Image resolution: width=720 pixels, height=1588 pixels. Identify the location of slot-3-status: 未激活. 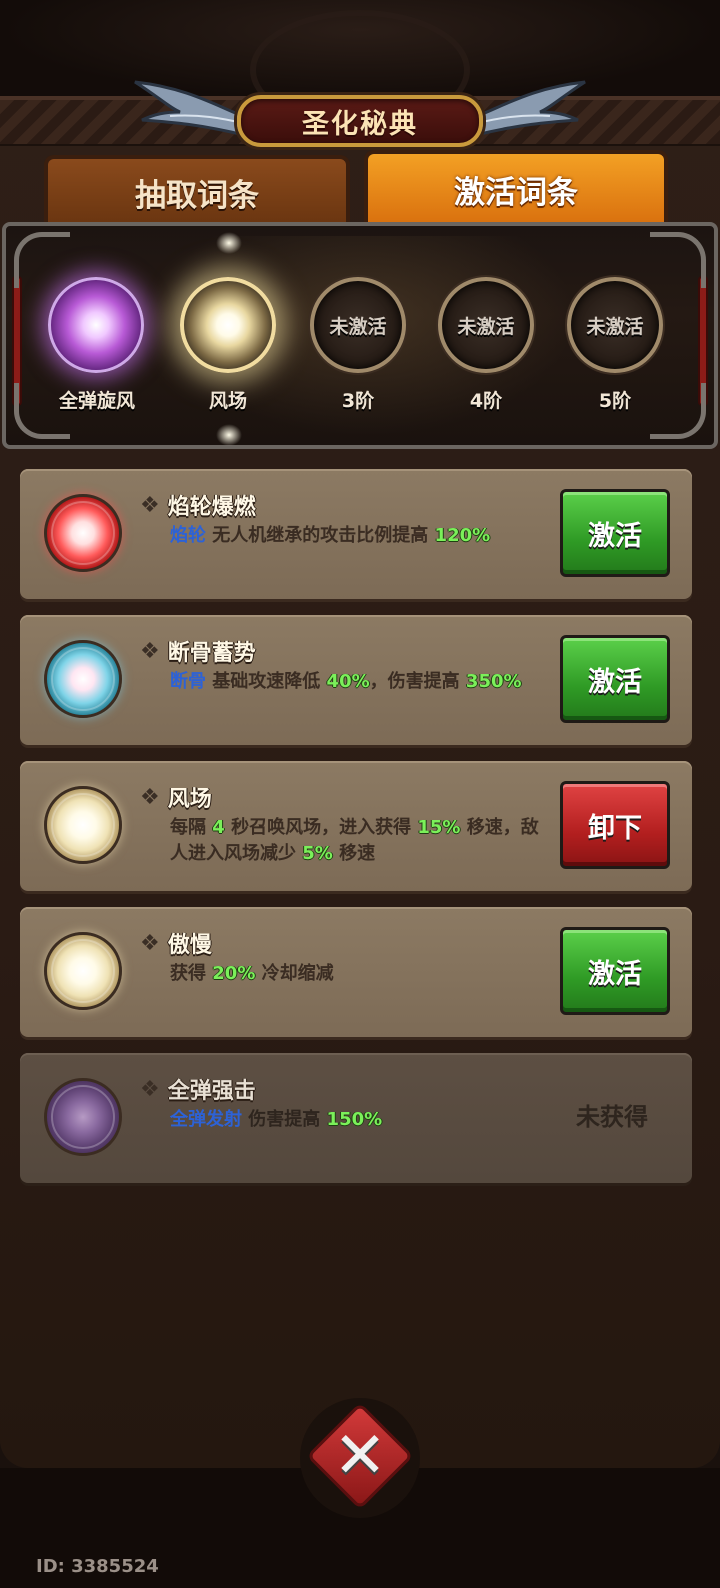
(358, 326).